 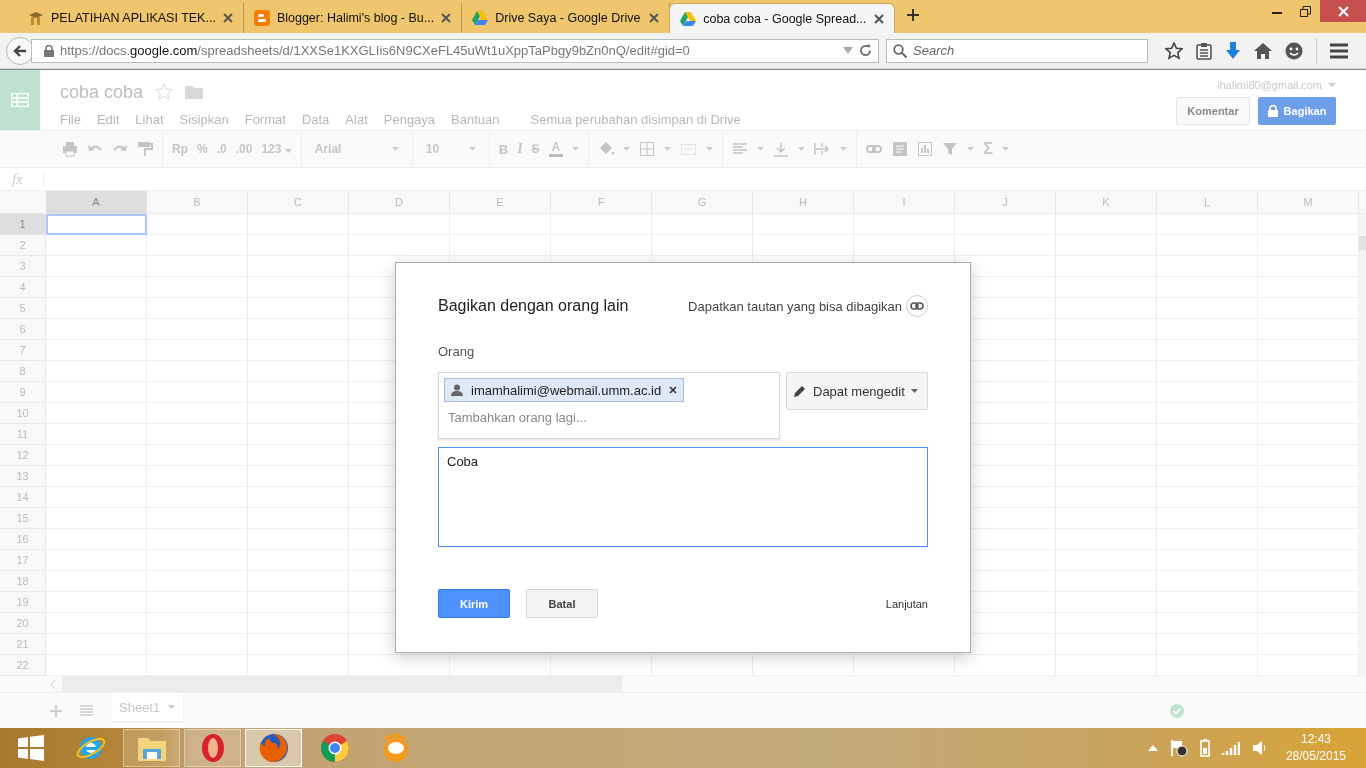 What do you see at coordinates (399, 202) in the screenshot?
I see `column-header: D` at bounding box center [399, 202].